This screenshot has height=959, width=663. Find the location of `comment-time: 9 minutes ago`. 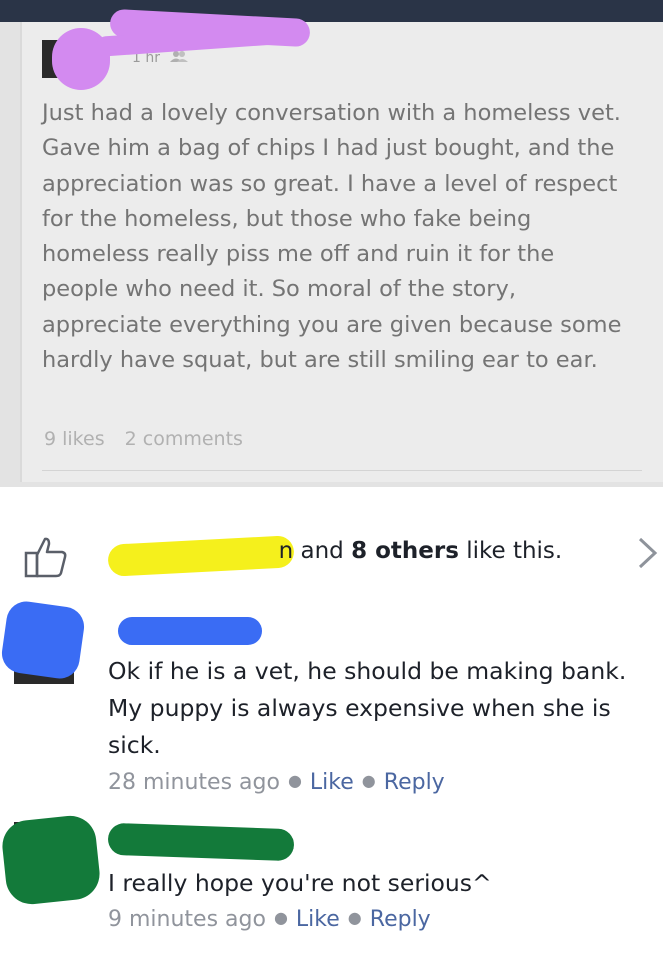

comment-time: 9 minutes ago is located at coordinates (187, 919).